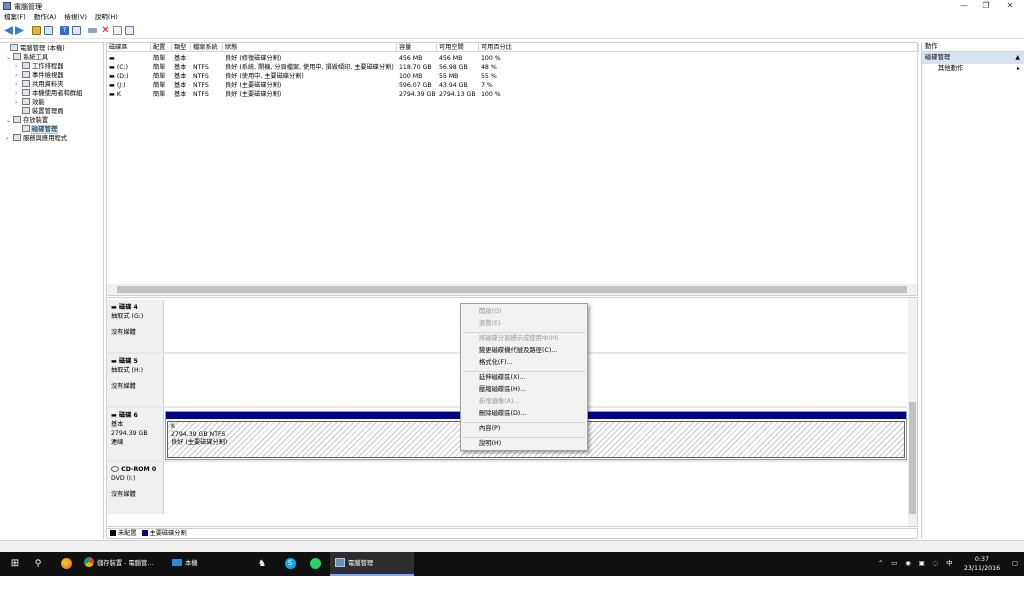 Image resolution: width=1024 pixels, height=600 pixels. I want to click on collapse-up-icon: ▲, so click(1017, 58).